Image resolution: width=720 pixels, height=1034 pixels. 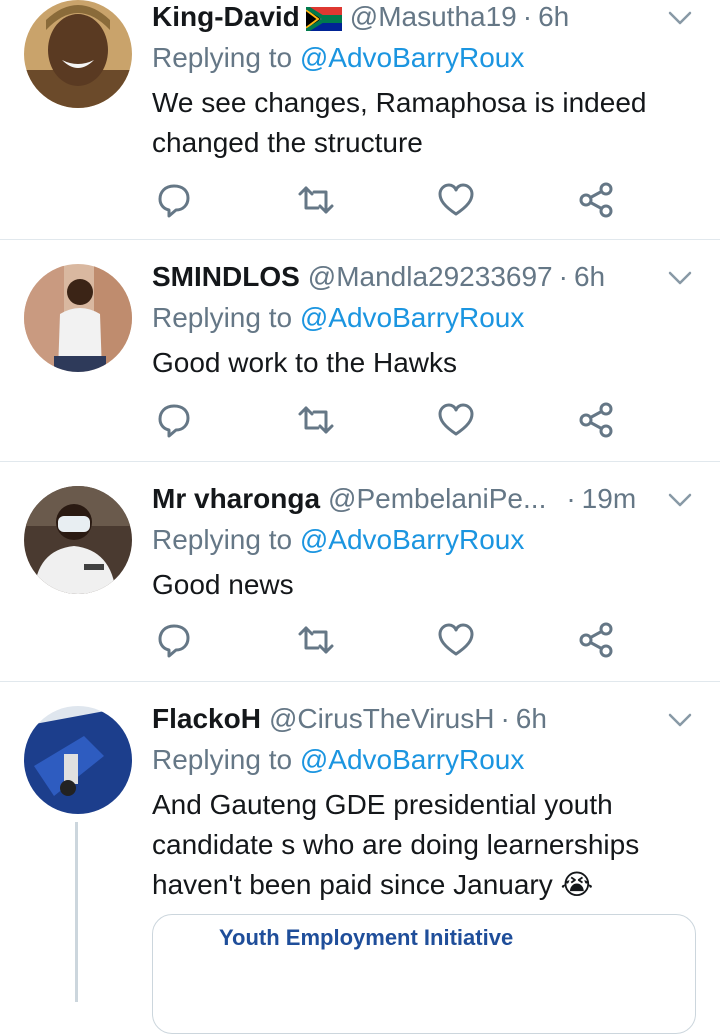 I want to click on link-card: Youth Employment Initiative, so click(x=424, y=974).